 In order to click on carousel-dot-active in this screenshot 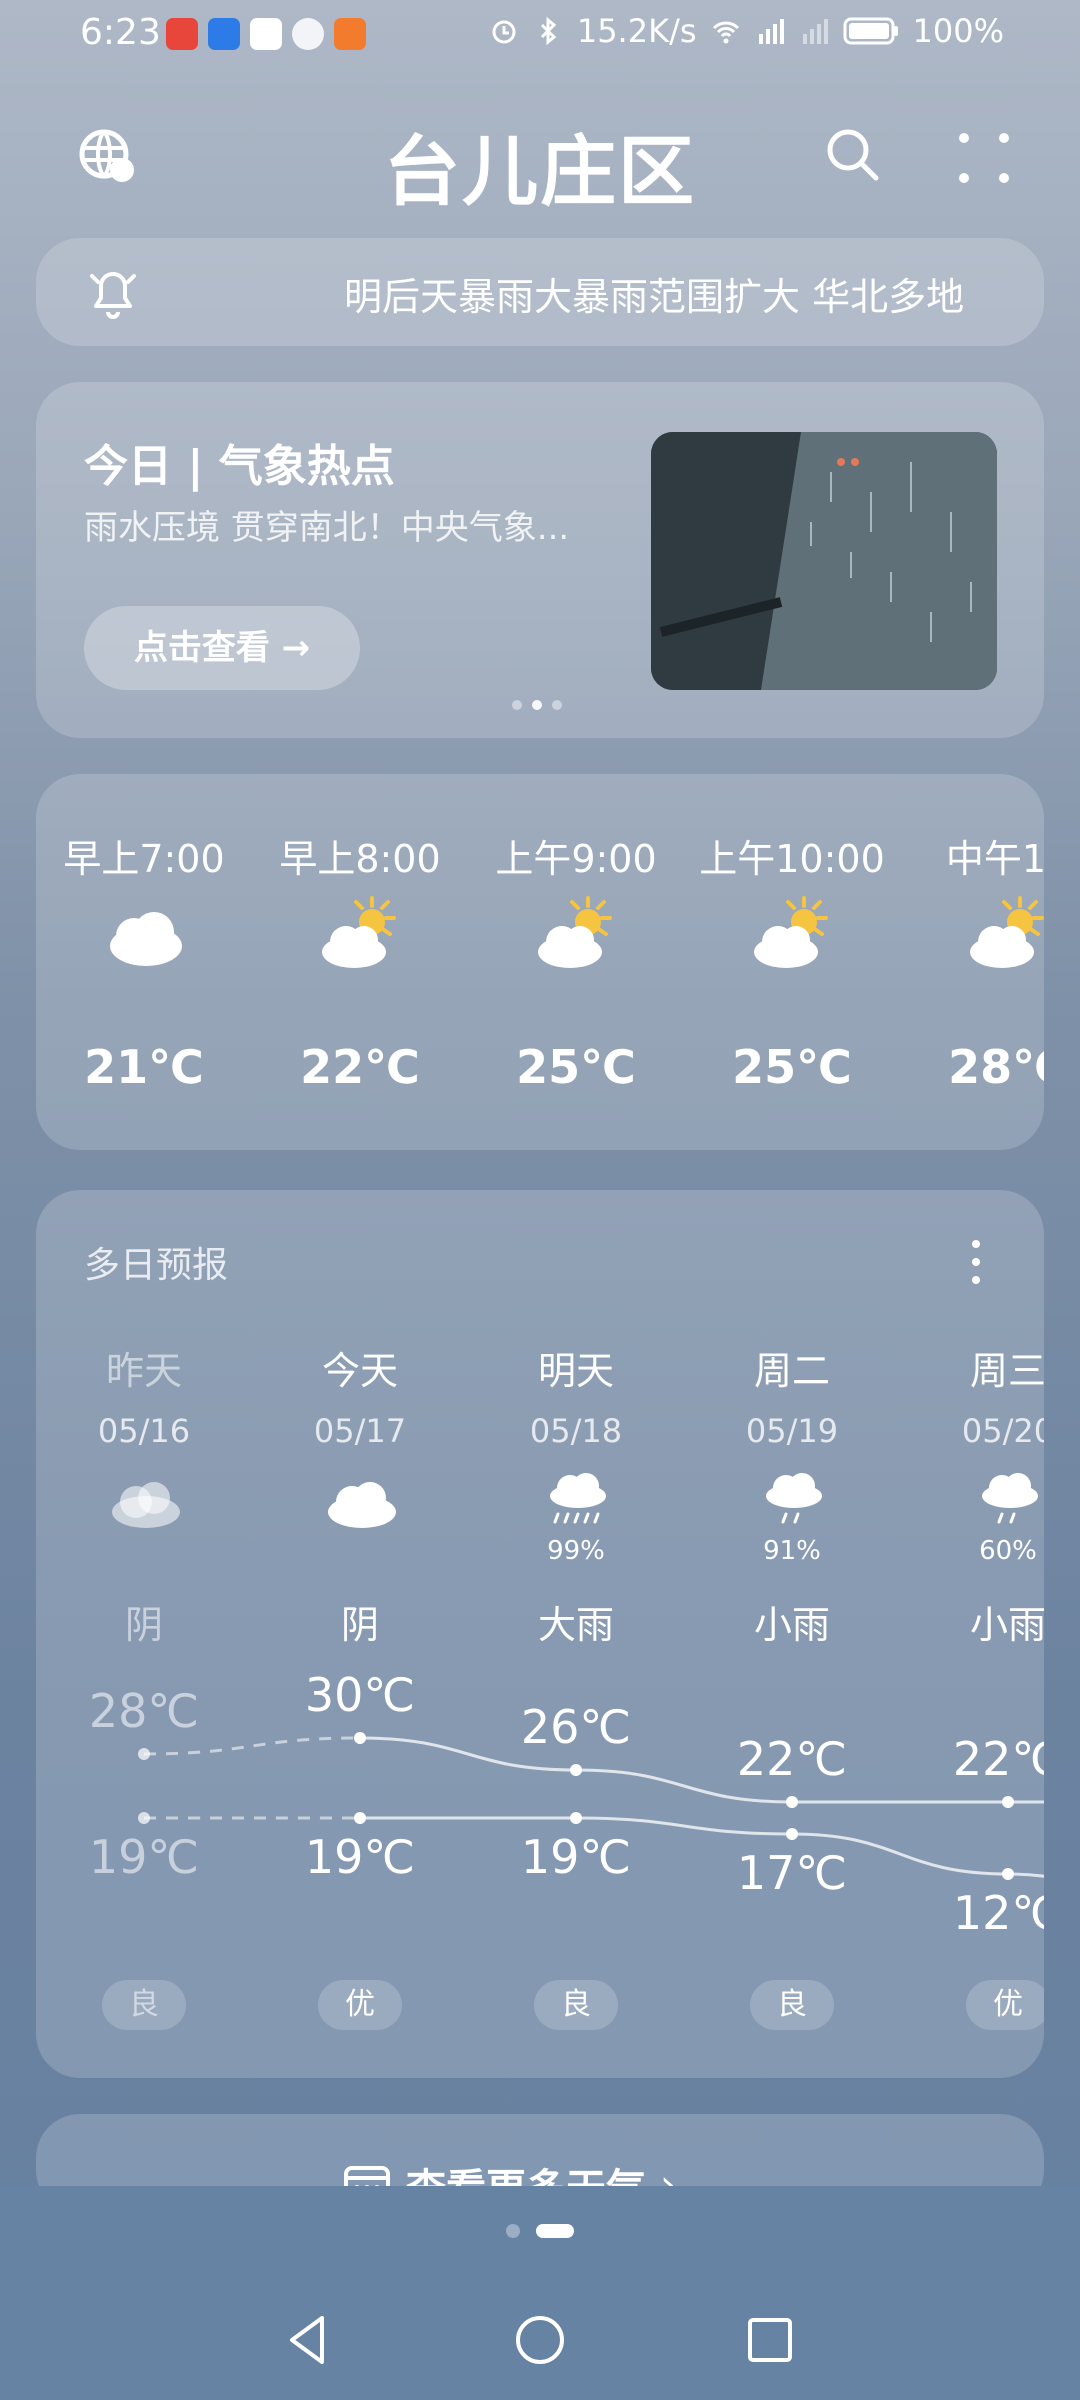, I will do `click(537, 705)`.